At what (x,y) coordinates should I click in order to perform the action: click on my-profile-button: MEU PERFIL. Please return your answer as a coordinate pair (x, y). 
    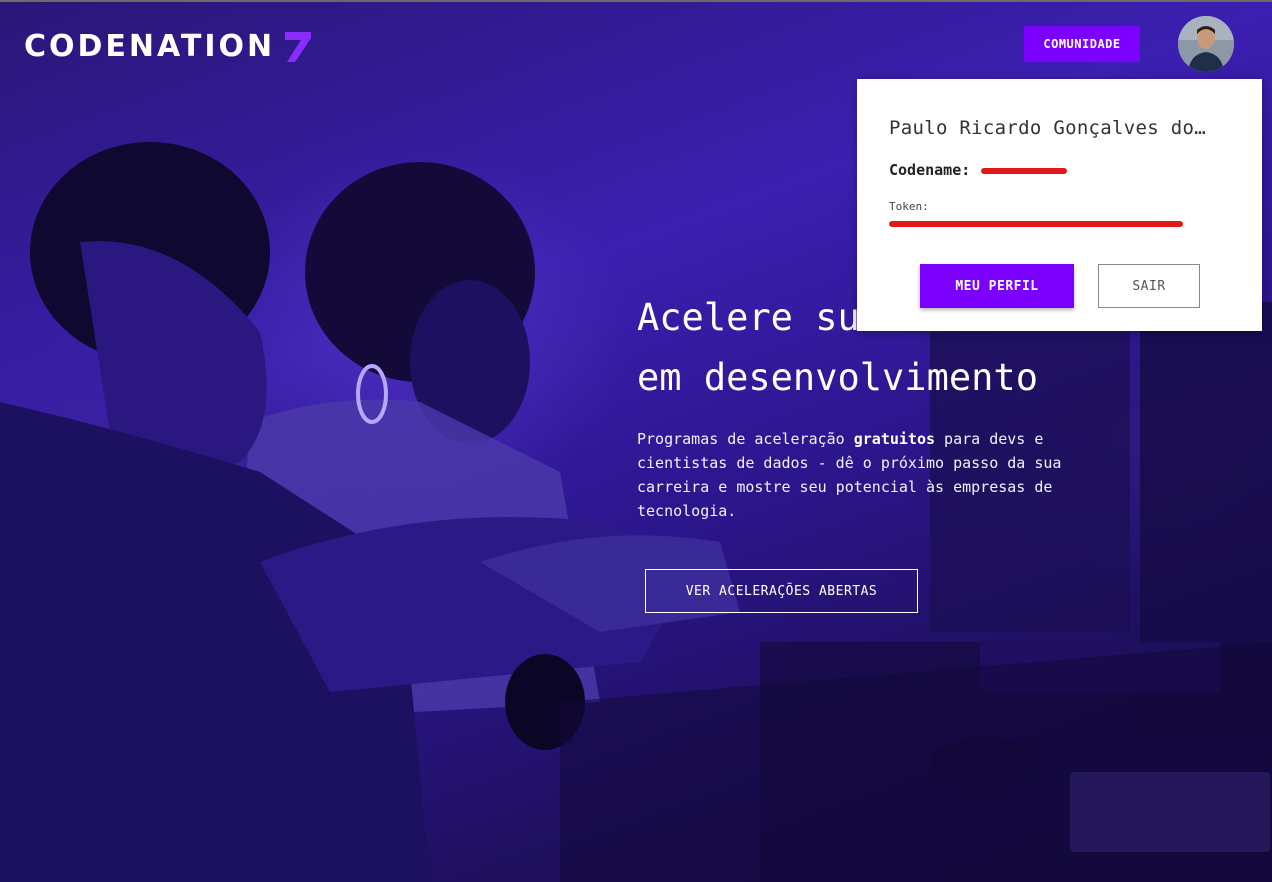
    Looking at the image, I should click on (997, 286).